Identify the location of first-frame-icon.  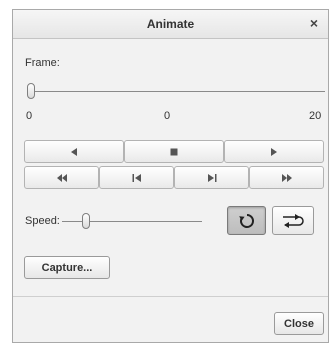
(136, 177).